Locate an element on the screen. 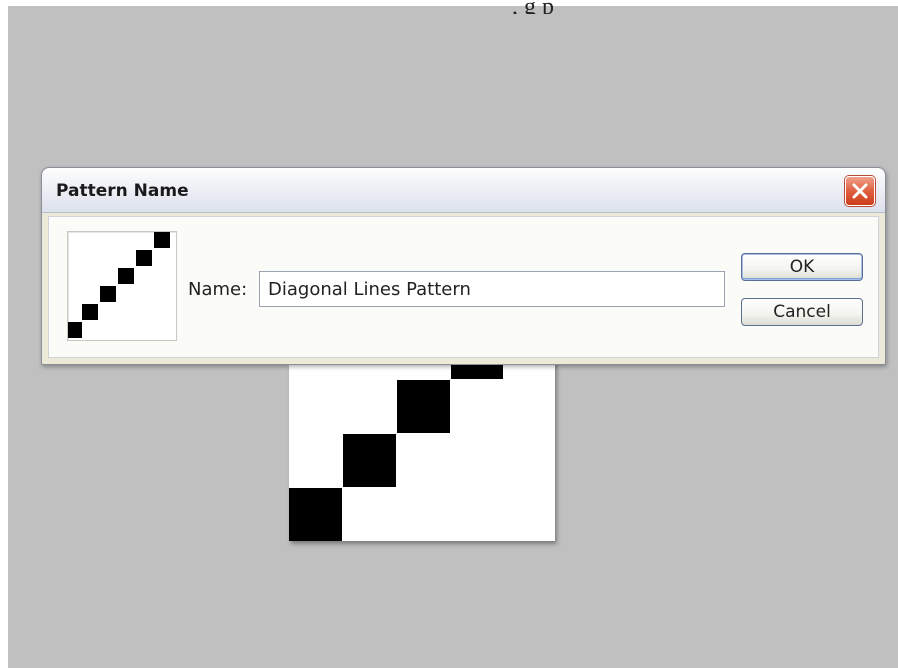 This screenshot has width=898, height=668. ok-button: OK is located at coordinates (802, 267).